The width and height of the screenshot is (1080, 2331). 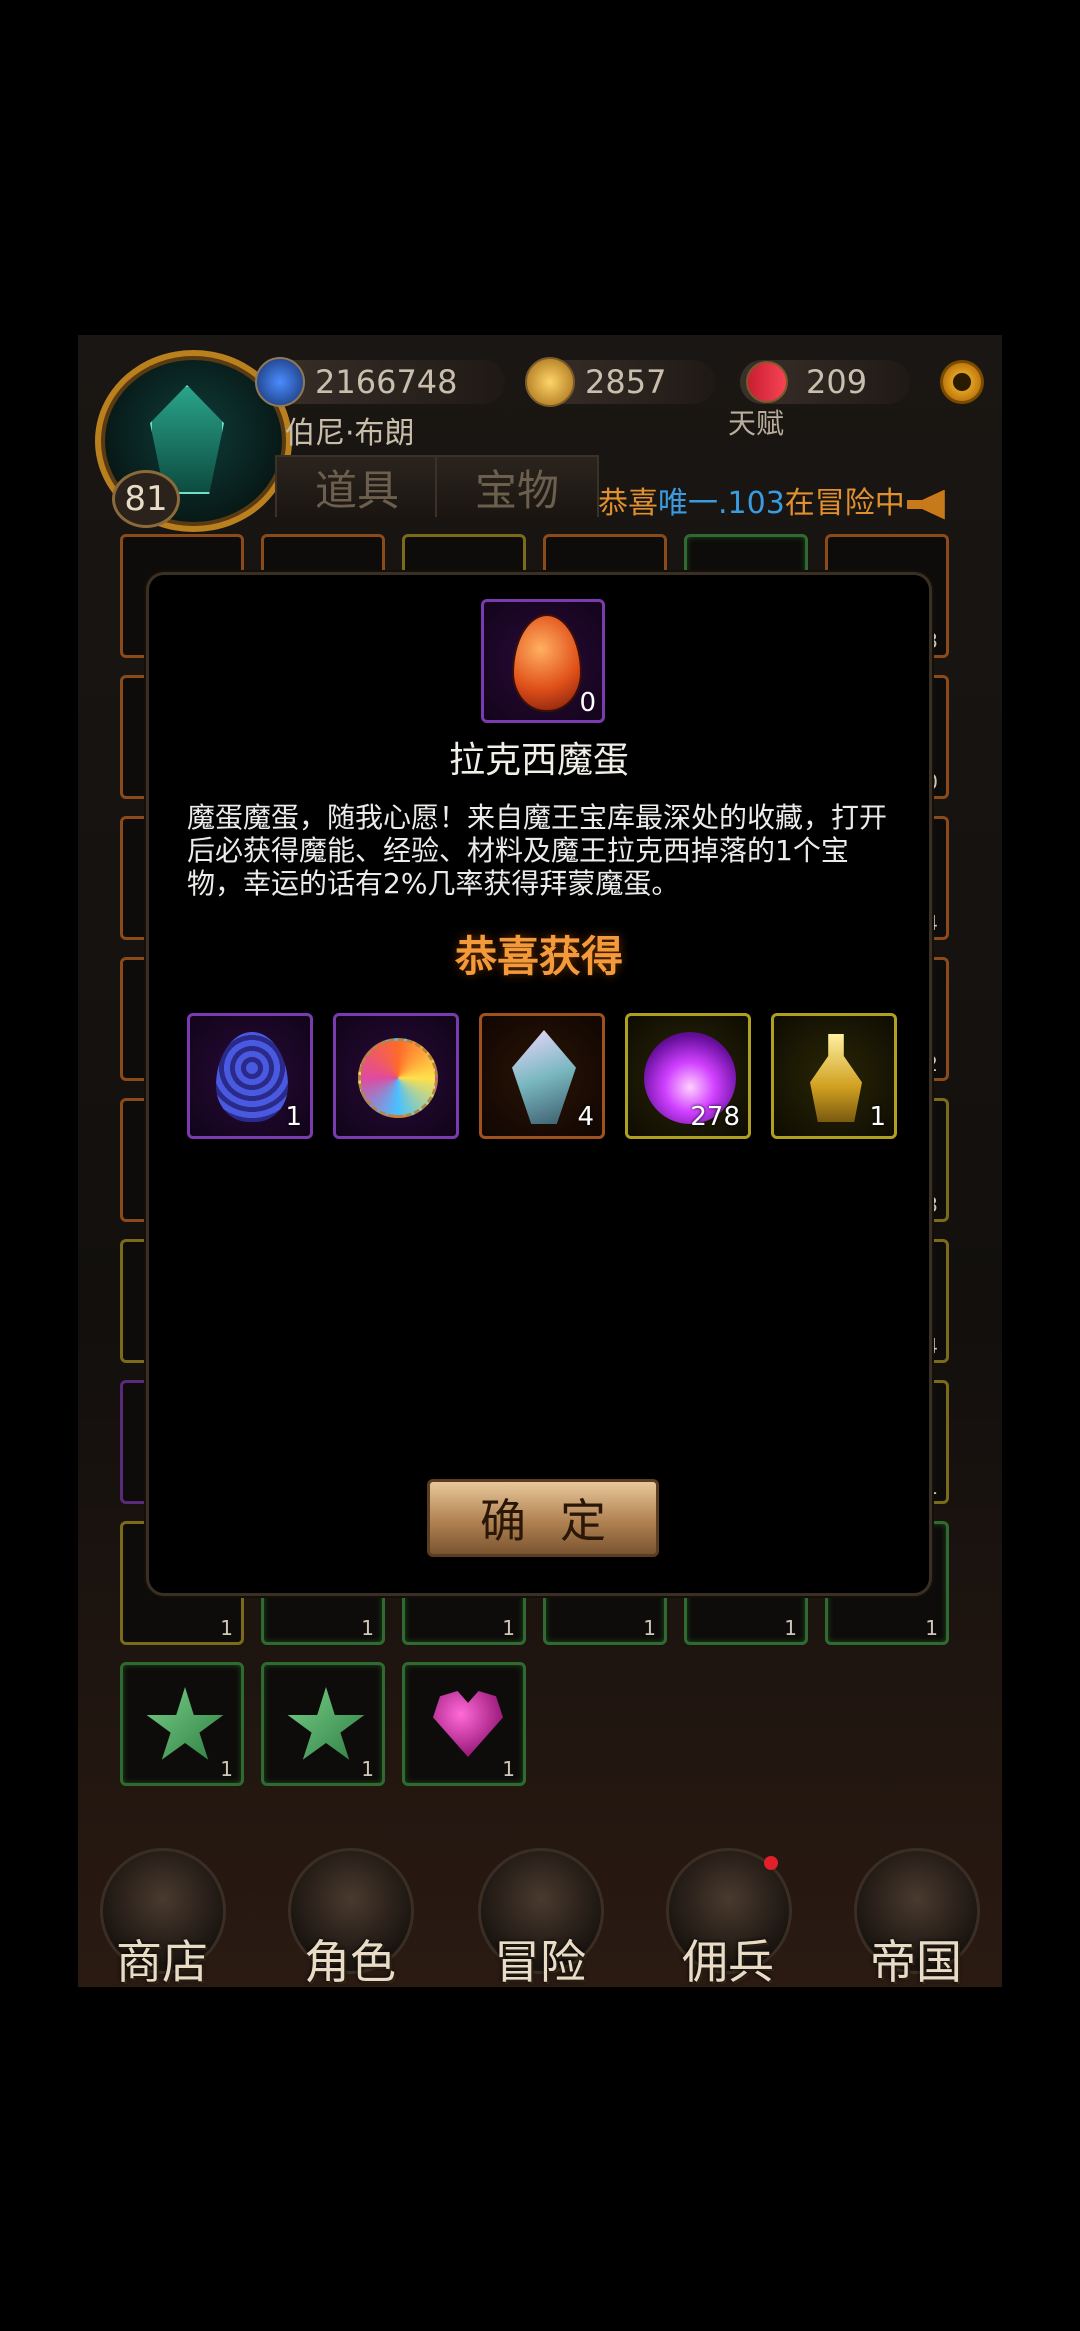 I want to click on nav-empire-label: 帝国, so click(x=916, y=1962).